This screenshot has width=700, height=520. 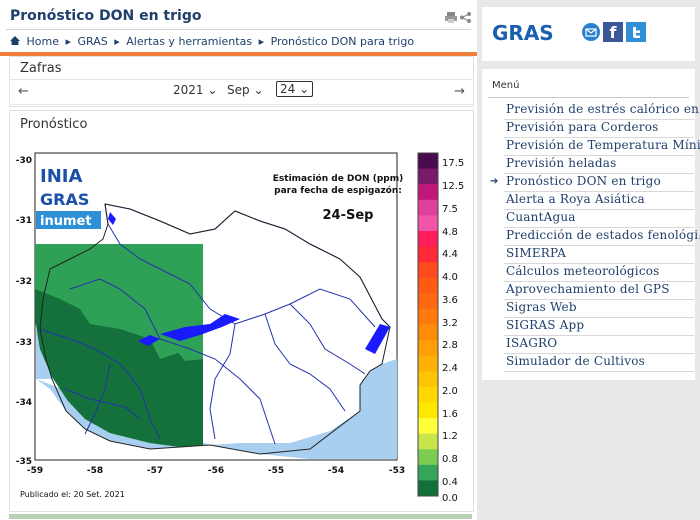 What do you see at coordinates (582, 127) in the screenshot?
I see `sidebar-item: Previsión para Corderos` at bounding box center [582, 127].